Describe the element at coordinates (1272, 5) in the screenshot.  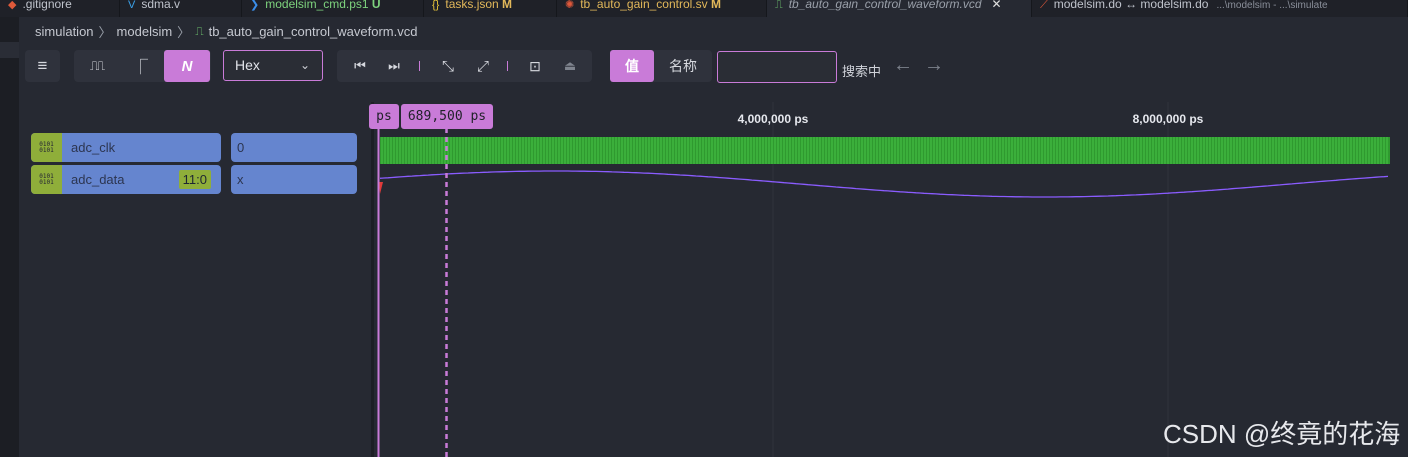
I see `tab-path: ...\modelsim - ...\simulate` at that location.